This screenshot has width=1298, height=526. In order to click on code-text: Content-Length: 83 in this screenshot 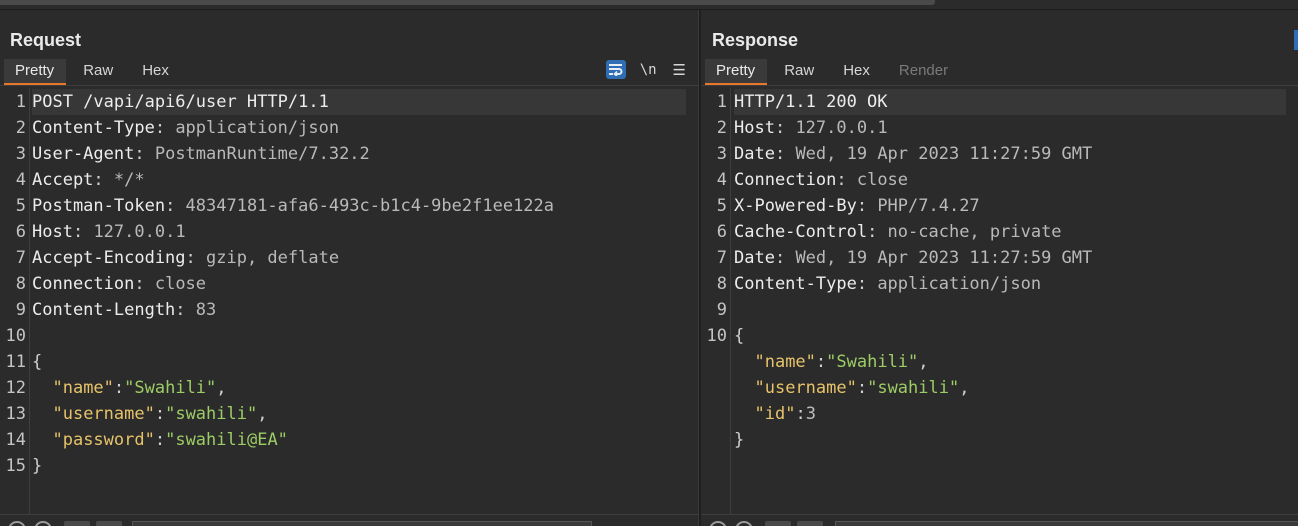, I will do `click(359, 310)`.